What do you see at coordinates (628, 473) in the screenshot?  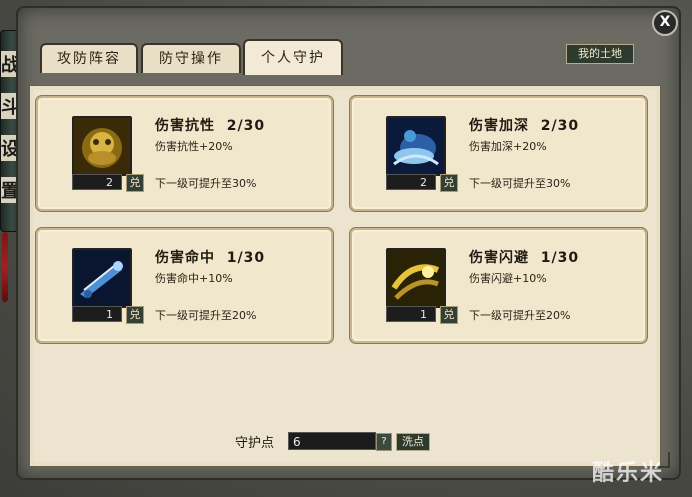 I see `watermark-logo: 酷乐米` at bounding box center [628, 473].